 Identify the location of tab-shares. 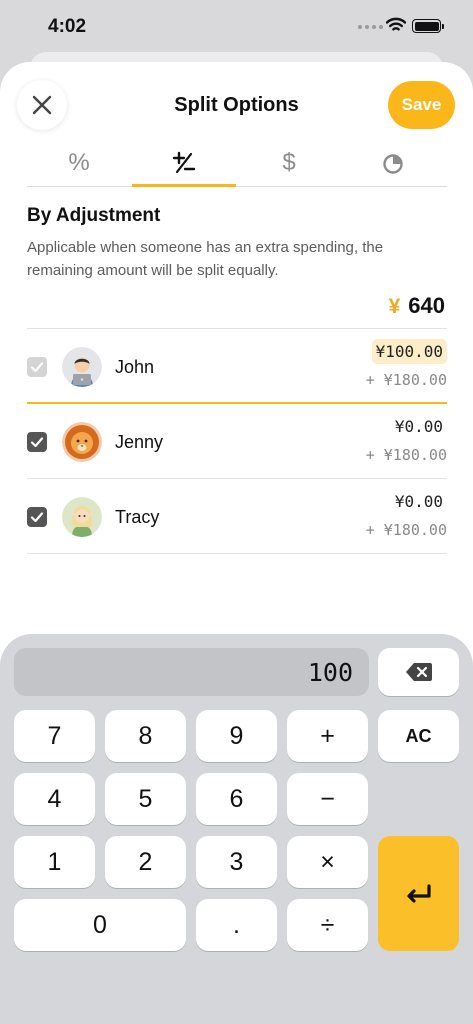
(394, 163).